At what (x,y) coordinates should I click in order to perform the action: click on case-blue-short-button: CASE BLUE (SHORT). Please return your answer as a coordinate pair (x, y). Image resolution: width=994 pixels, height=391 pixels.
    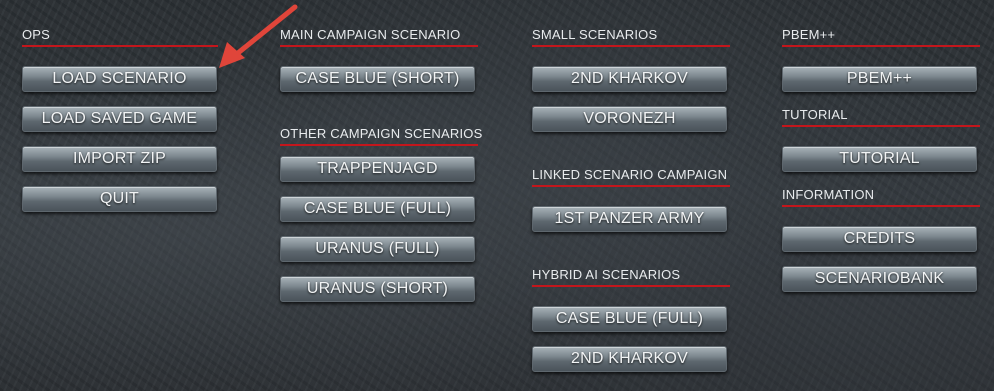
    Looking at the image, I should click on (377, 79).